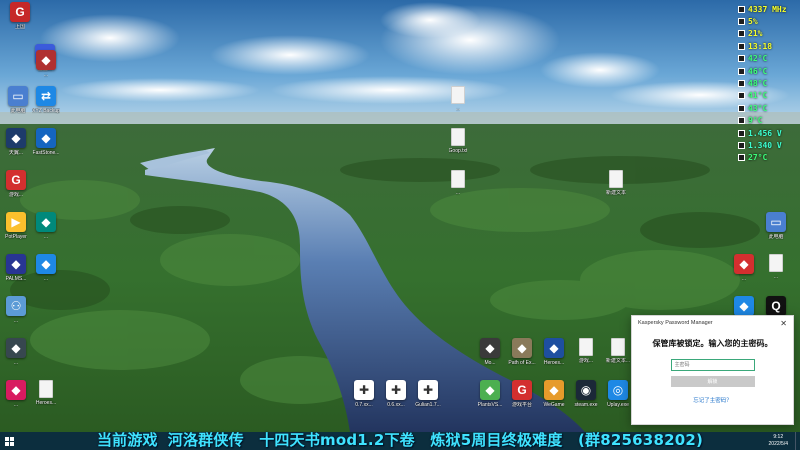 The width and height of the screenshot is (800, 450). Describe the element at coordinates (458, 151) in the screenshot. I see `desktop-icon-label: Goop.txt` at that location.